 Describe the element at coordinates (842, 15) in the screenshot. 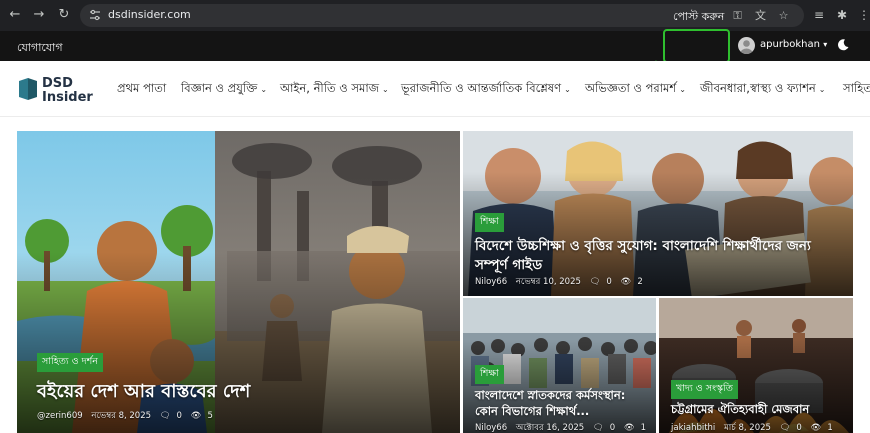

I see `extension-icon: ✱` at that location.